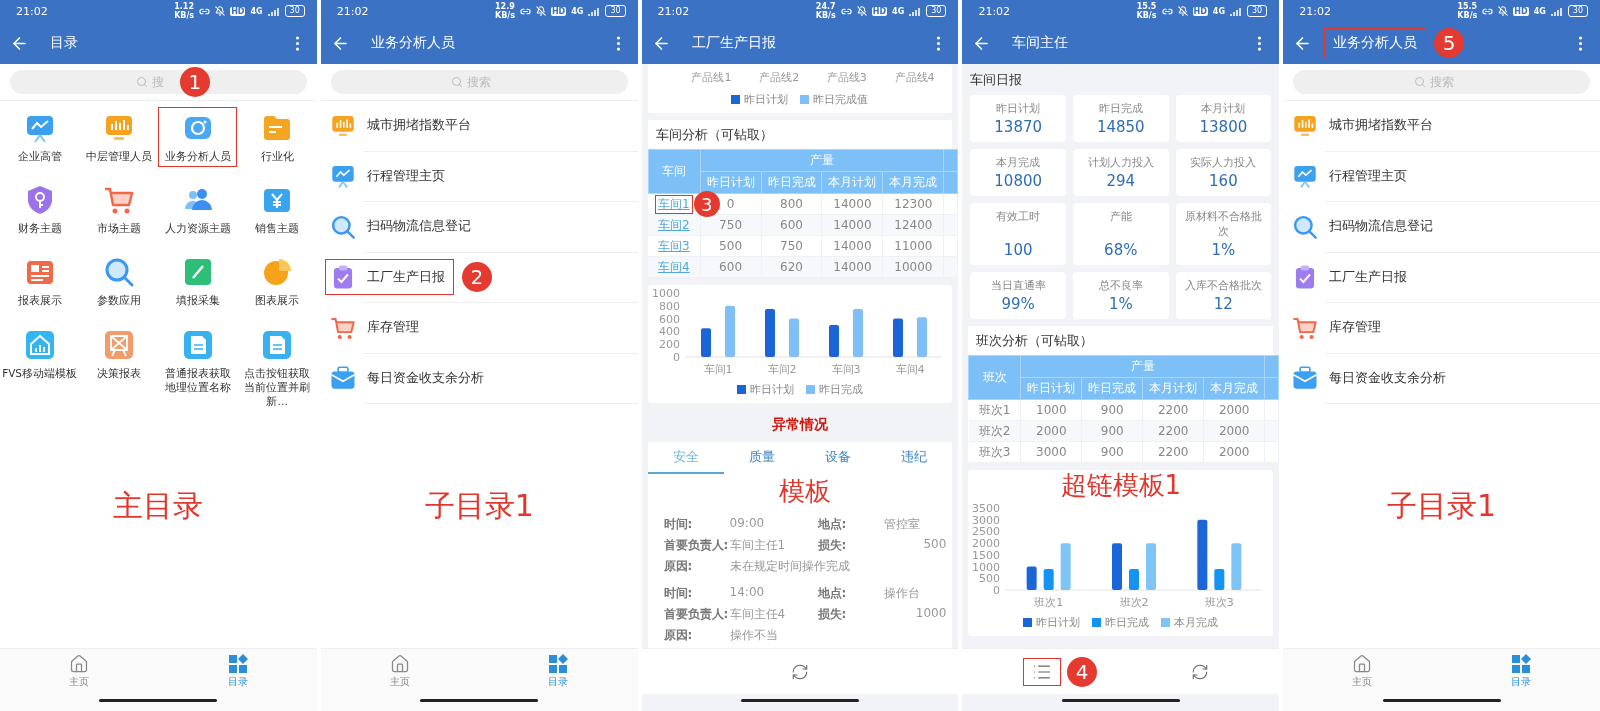  I want to click on field-label: 时间:, so click(678, 524).